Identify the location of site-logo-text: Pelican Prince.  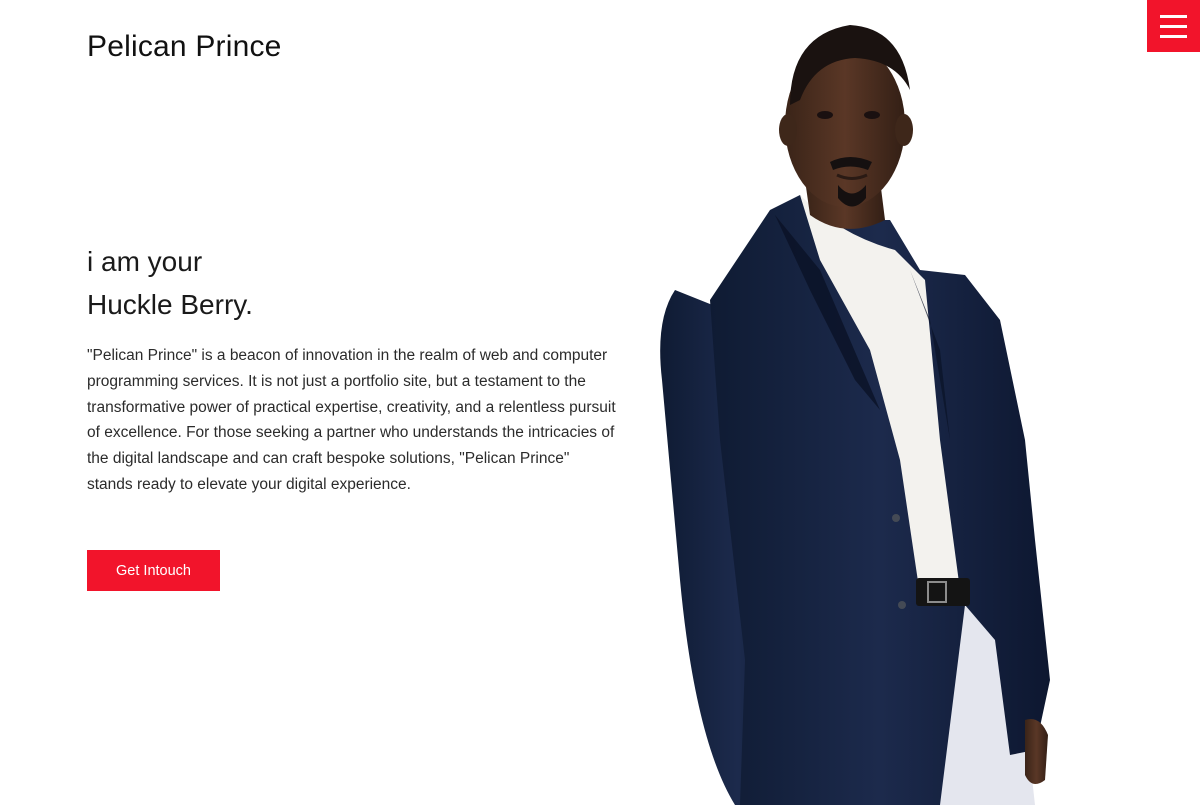
(184, 47).